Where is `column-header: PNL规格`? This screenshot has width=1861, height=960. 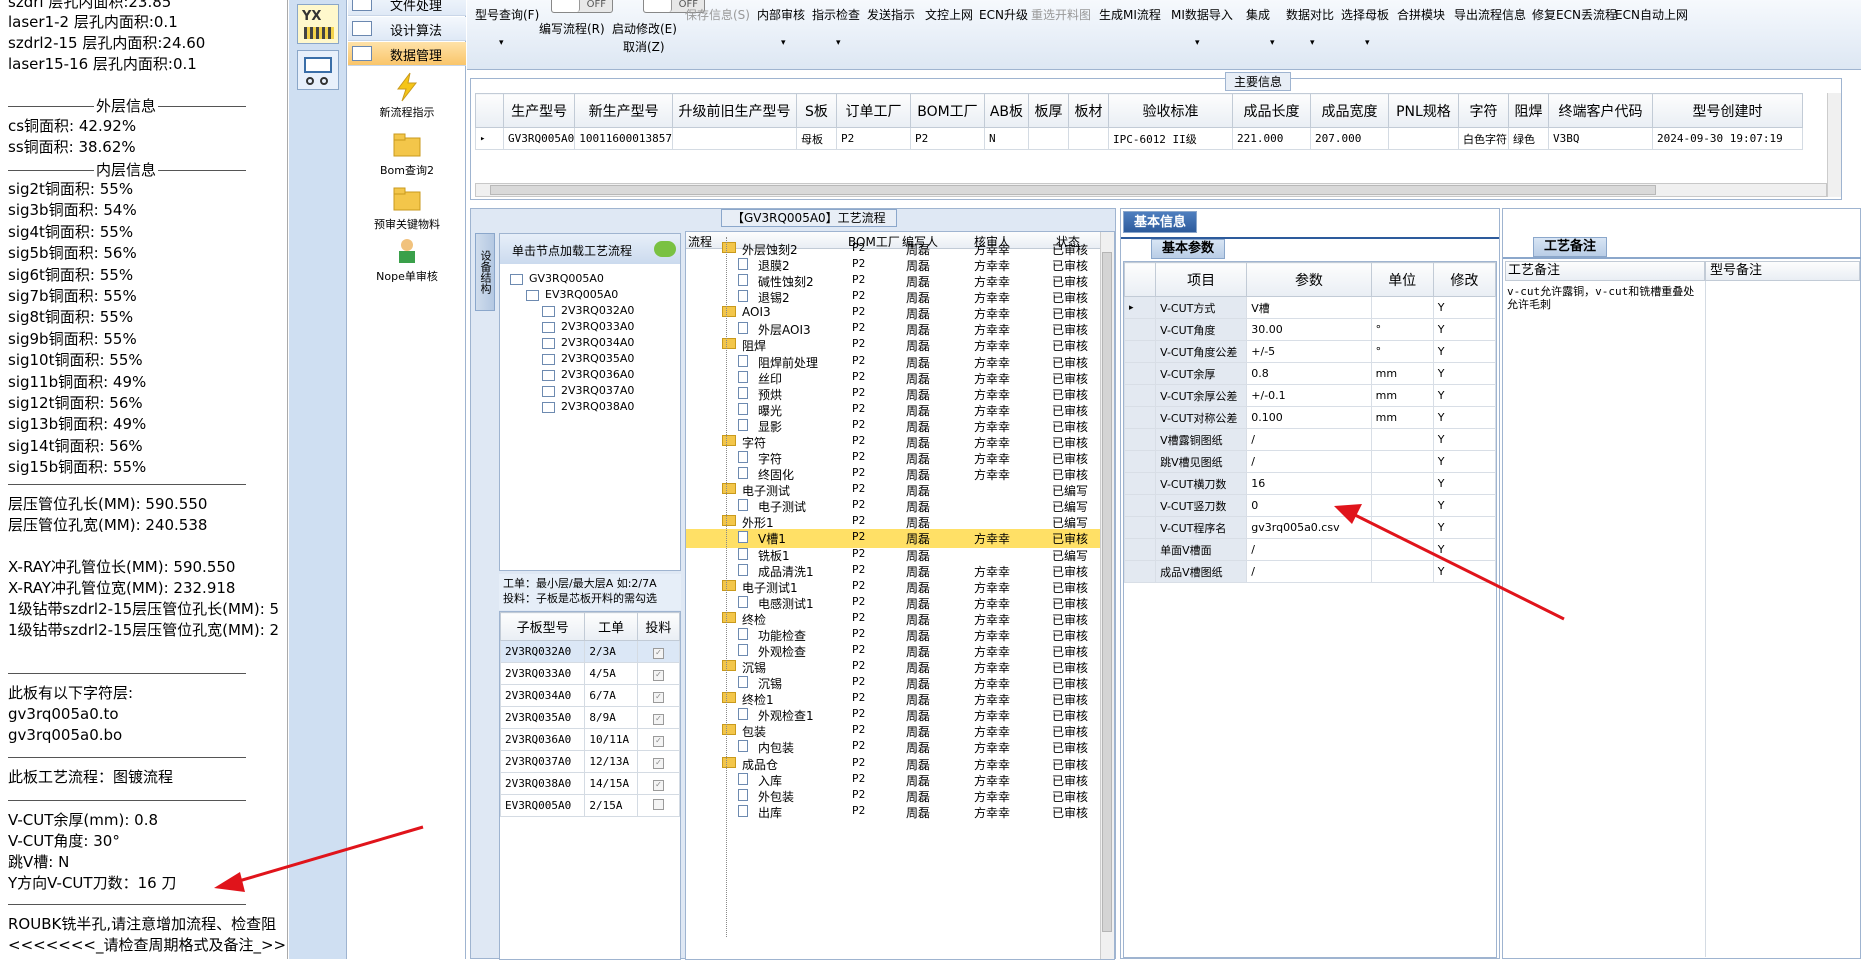
column-header: PNL规格 is located at coordinates (1423, 110).